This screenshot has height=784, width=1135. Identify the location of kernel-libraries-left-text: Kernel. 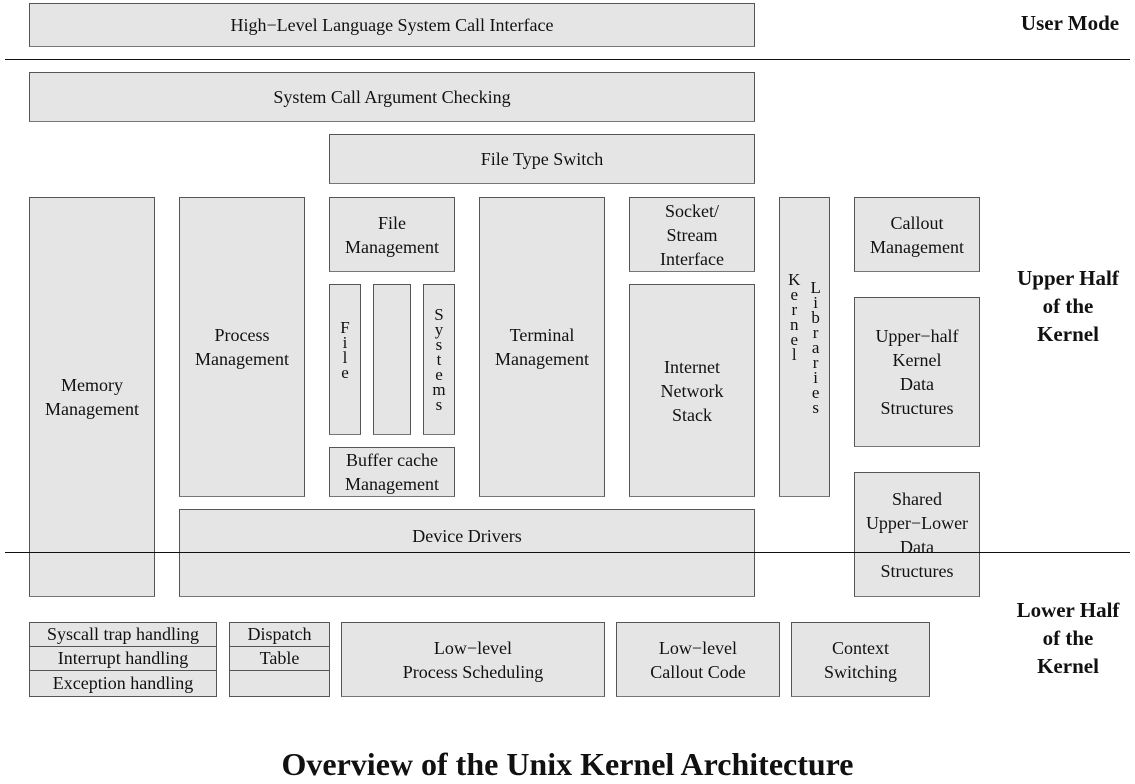
(794, 317).